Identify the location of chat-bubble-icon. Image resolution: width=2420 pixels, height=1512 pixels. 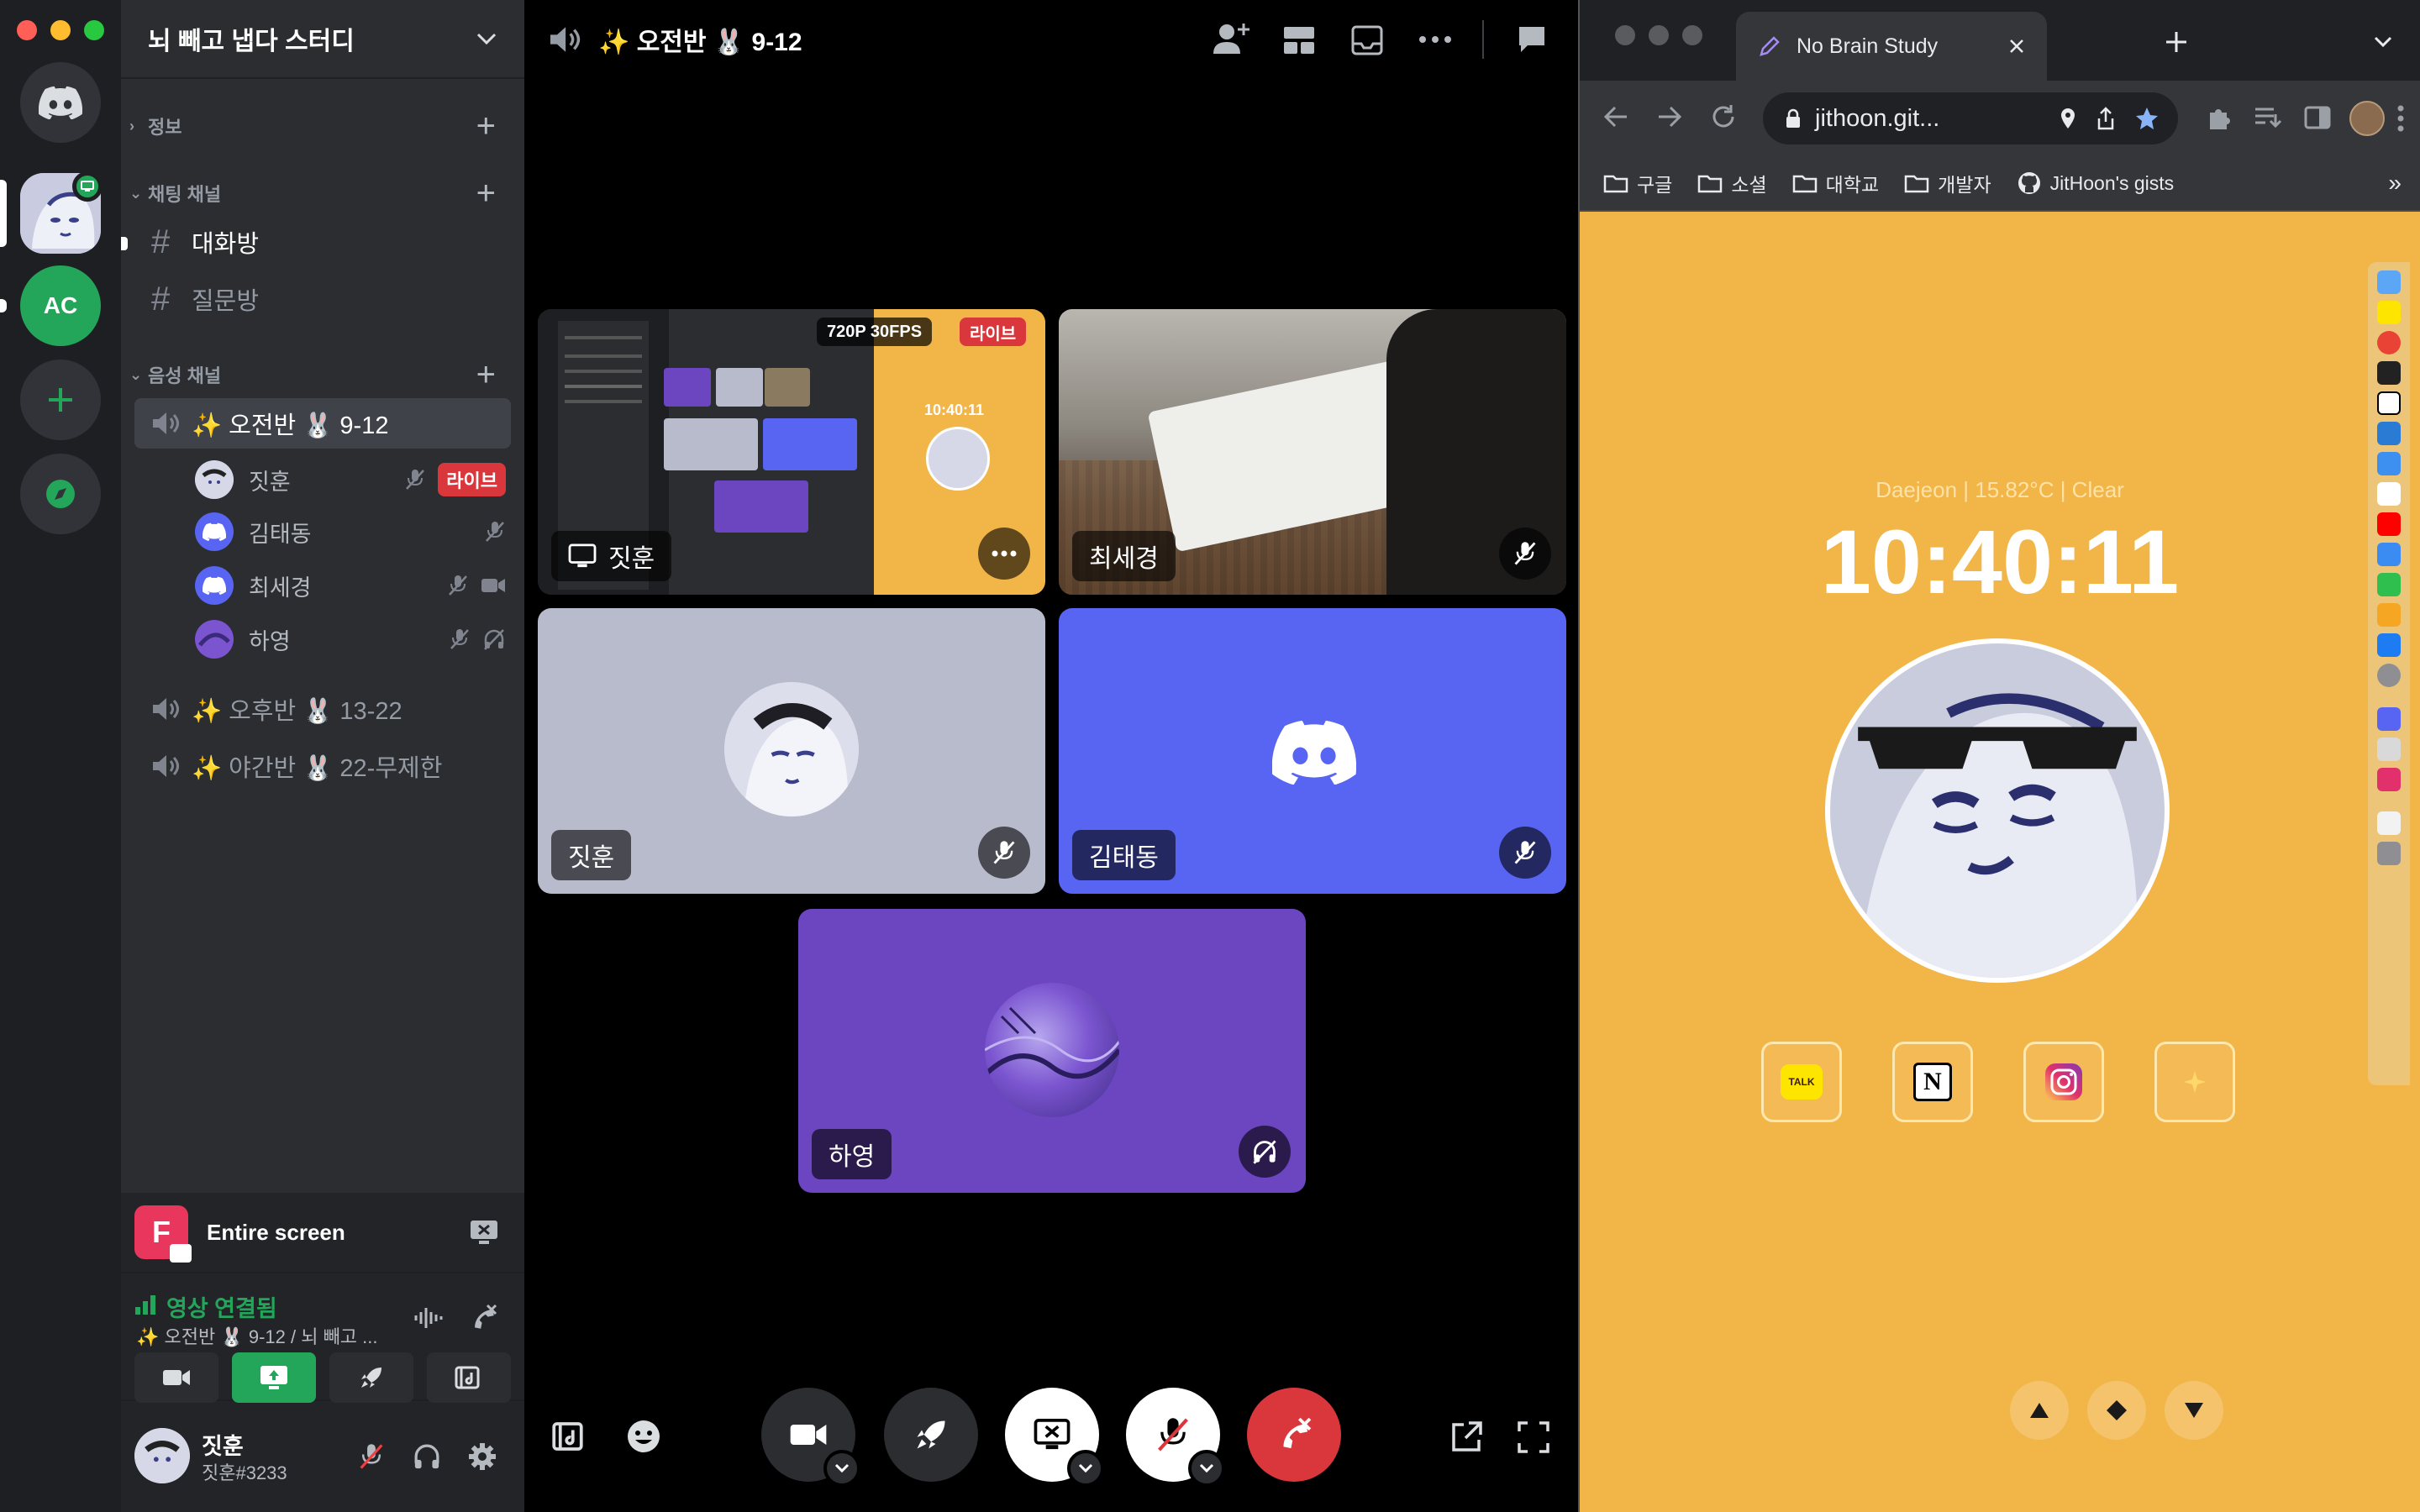
(1532, 39).